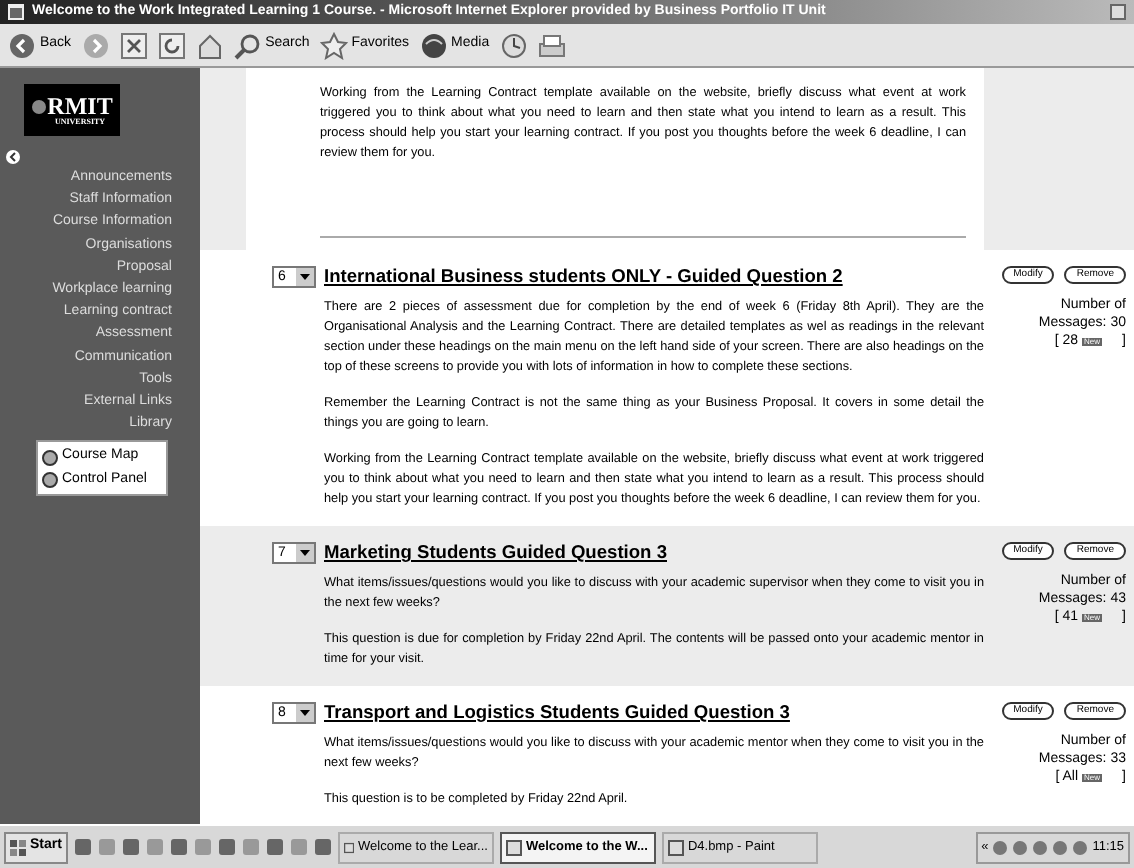 The image size is (1134, 868). What do you see at coordinates (209, 45) in the screenshot?
I see `house-icon` at bounding box center [209, 45].